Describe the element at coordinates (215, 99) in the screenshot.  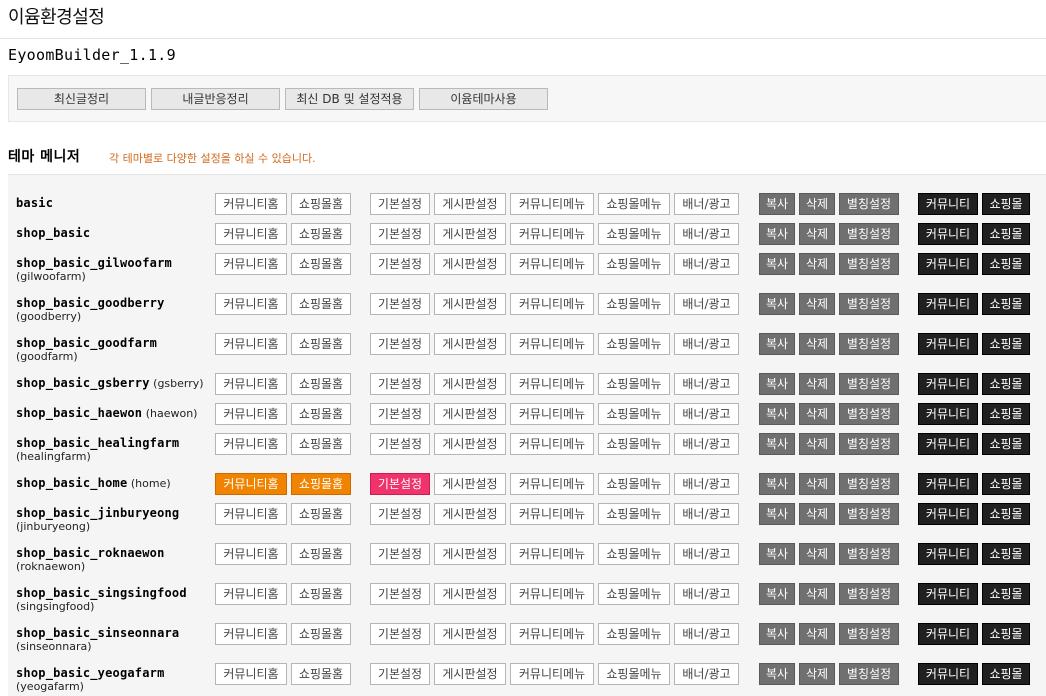
I see `cleanup-my-reactions-button: 내글반응정리` at that location.